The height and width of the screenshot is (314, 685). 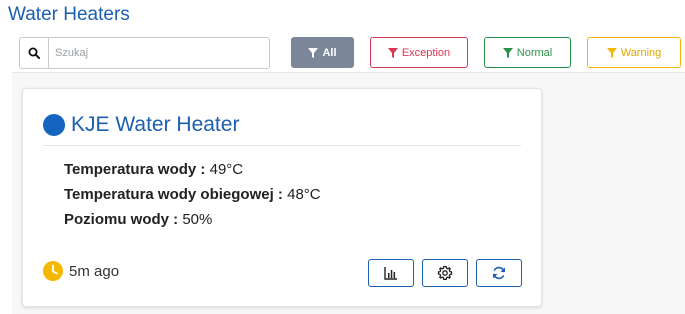 I want to click on property-name: Poziomu wody, so click(x=116, y=219).